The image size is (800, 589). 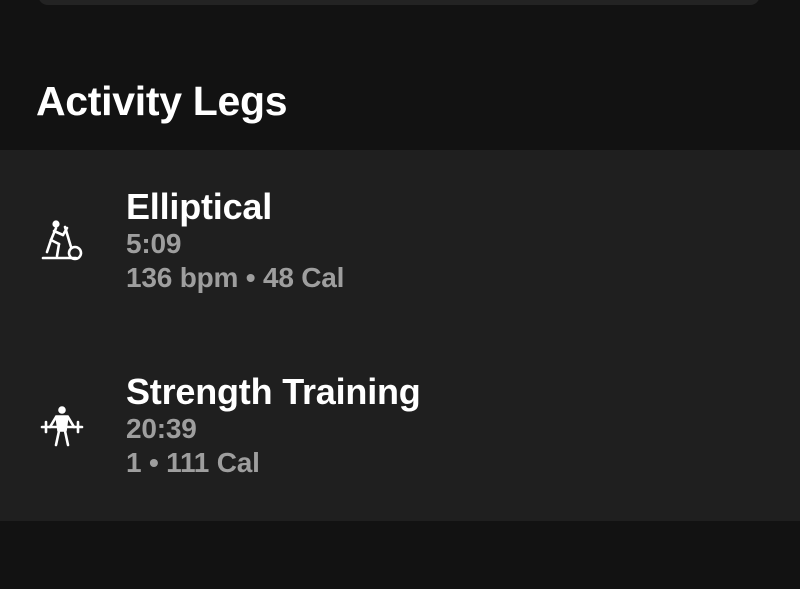 I want to click on previous-card-edge, so click(x=399, y=2).